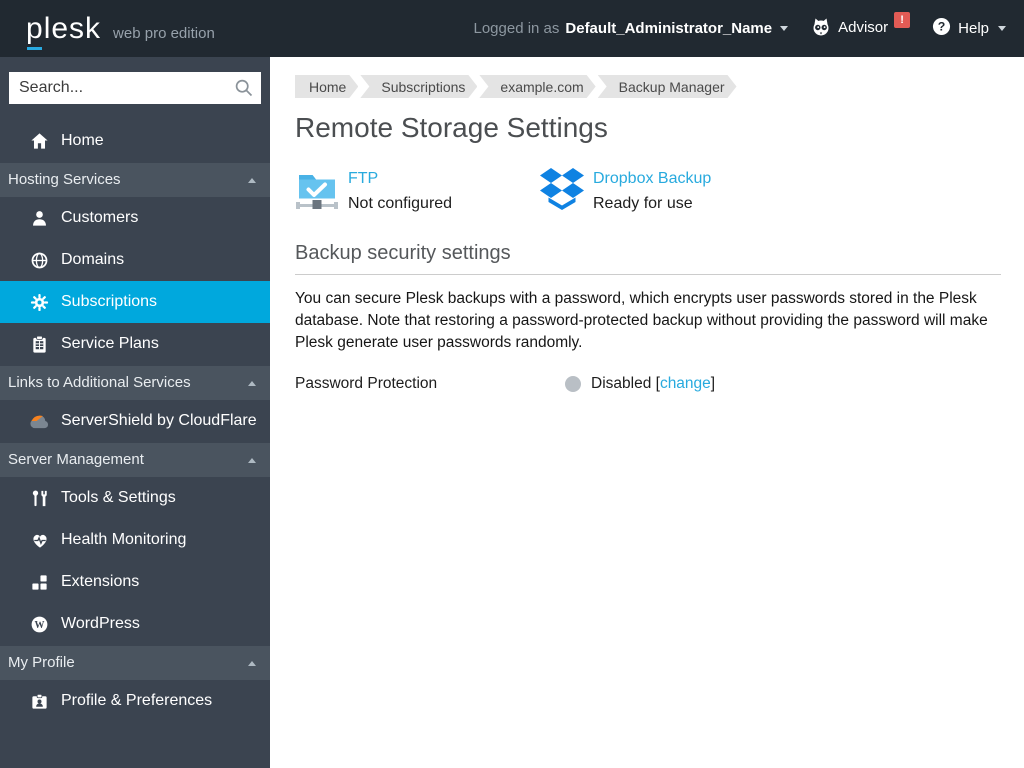 The height and width of the screenshot is (768, 1024). What do you see at coordinates (667, 86) in the screenshot?
I see `breadcrumb-backup-manager: Backup Manager` at bounding box center [667, 86].